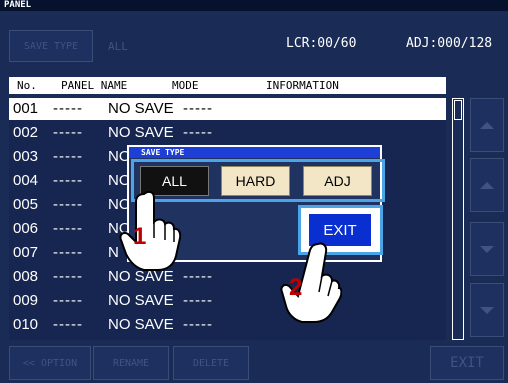 This screenshot has height=383, width=508. I want to click on row-number: 004, so click(26, 180).